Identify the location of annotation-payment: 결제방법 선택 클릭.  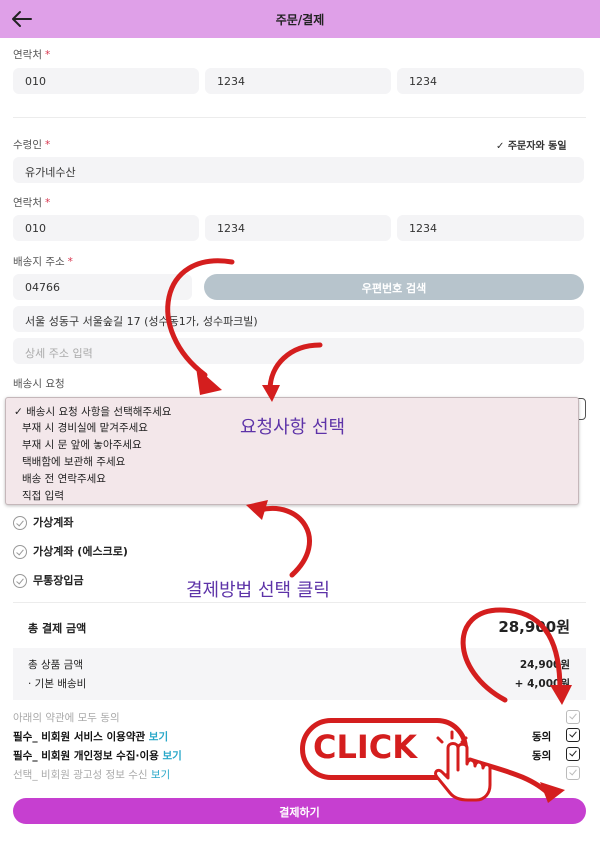
(258, 590).